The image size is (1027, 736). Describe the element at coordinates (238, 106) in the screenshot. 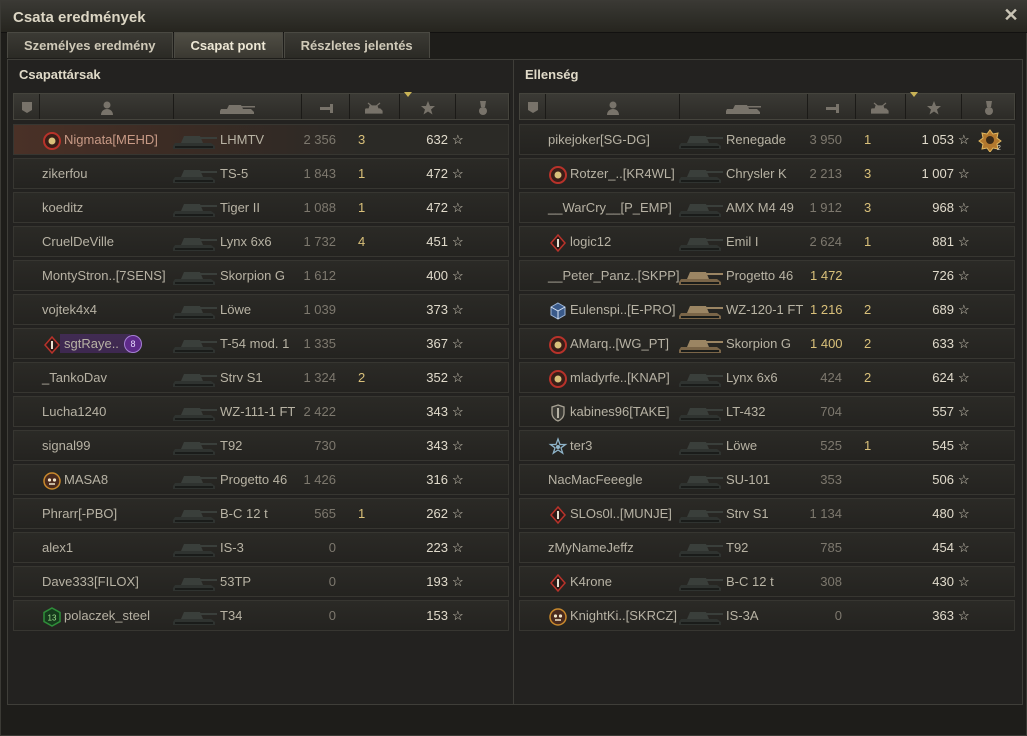

I see `allies-tank-header-cell` at that location.